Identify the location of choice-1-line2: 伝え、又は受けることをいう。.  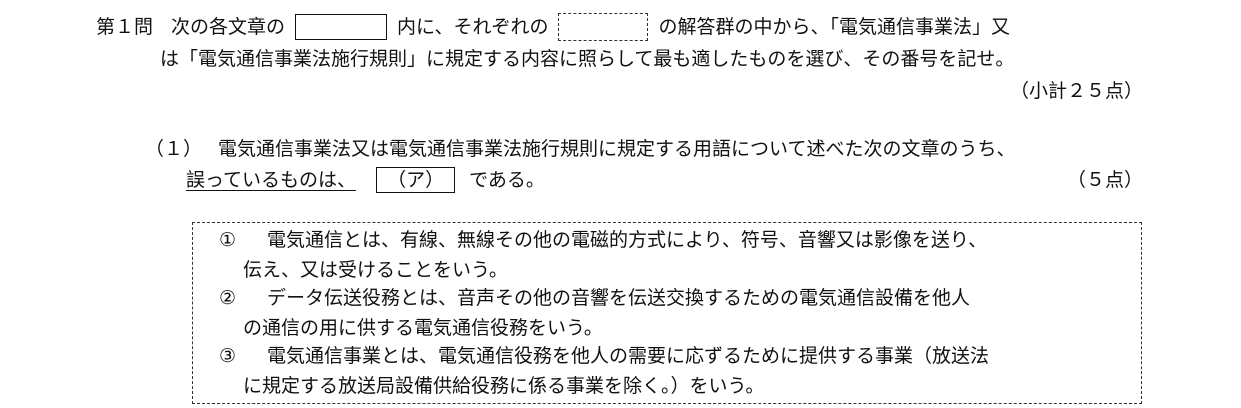
(375, 270).